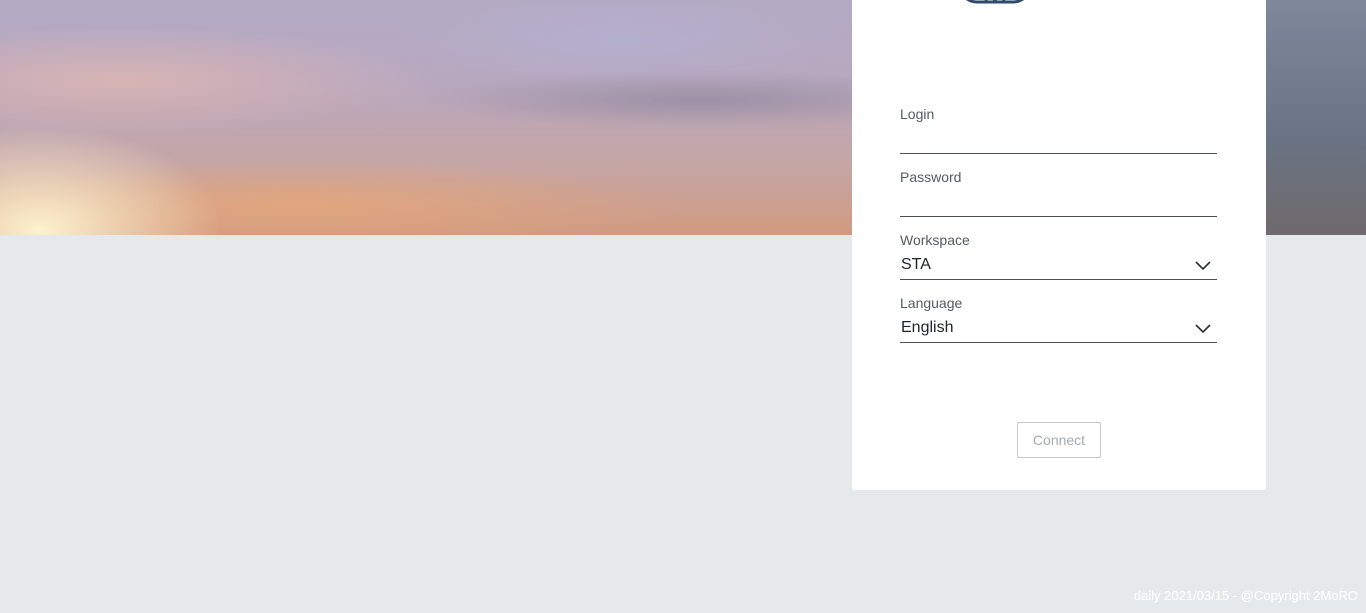 The height and width of the screenshot is (613, 1366). What do you see at coordinates (1058, 266) in the screenshot?
I see `workspace-select: STA` at bounding box center [1058, 266].